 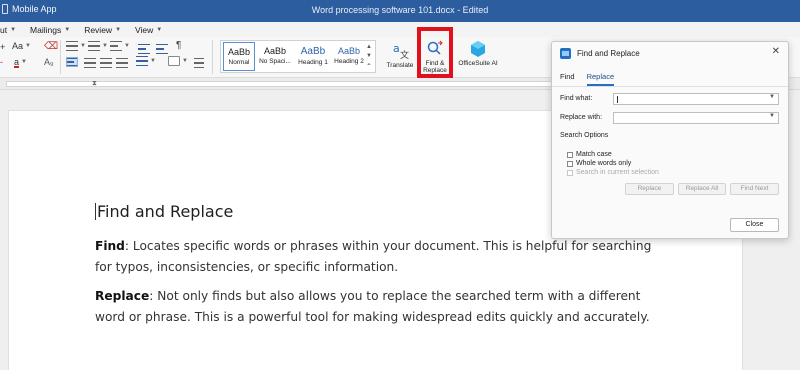 I want to click on divider, so click(x=670, y=86).